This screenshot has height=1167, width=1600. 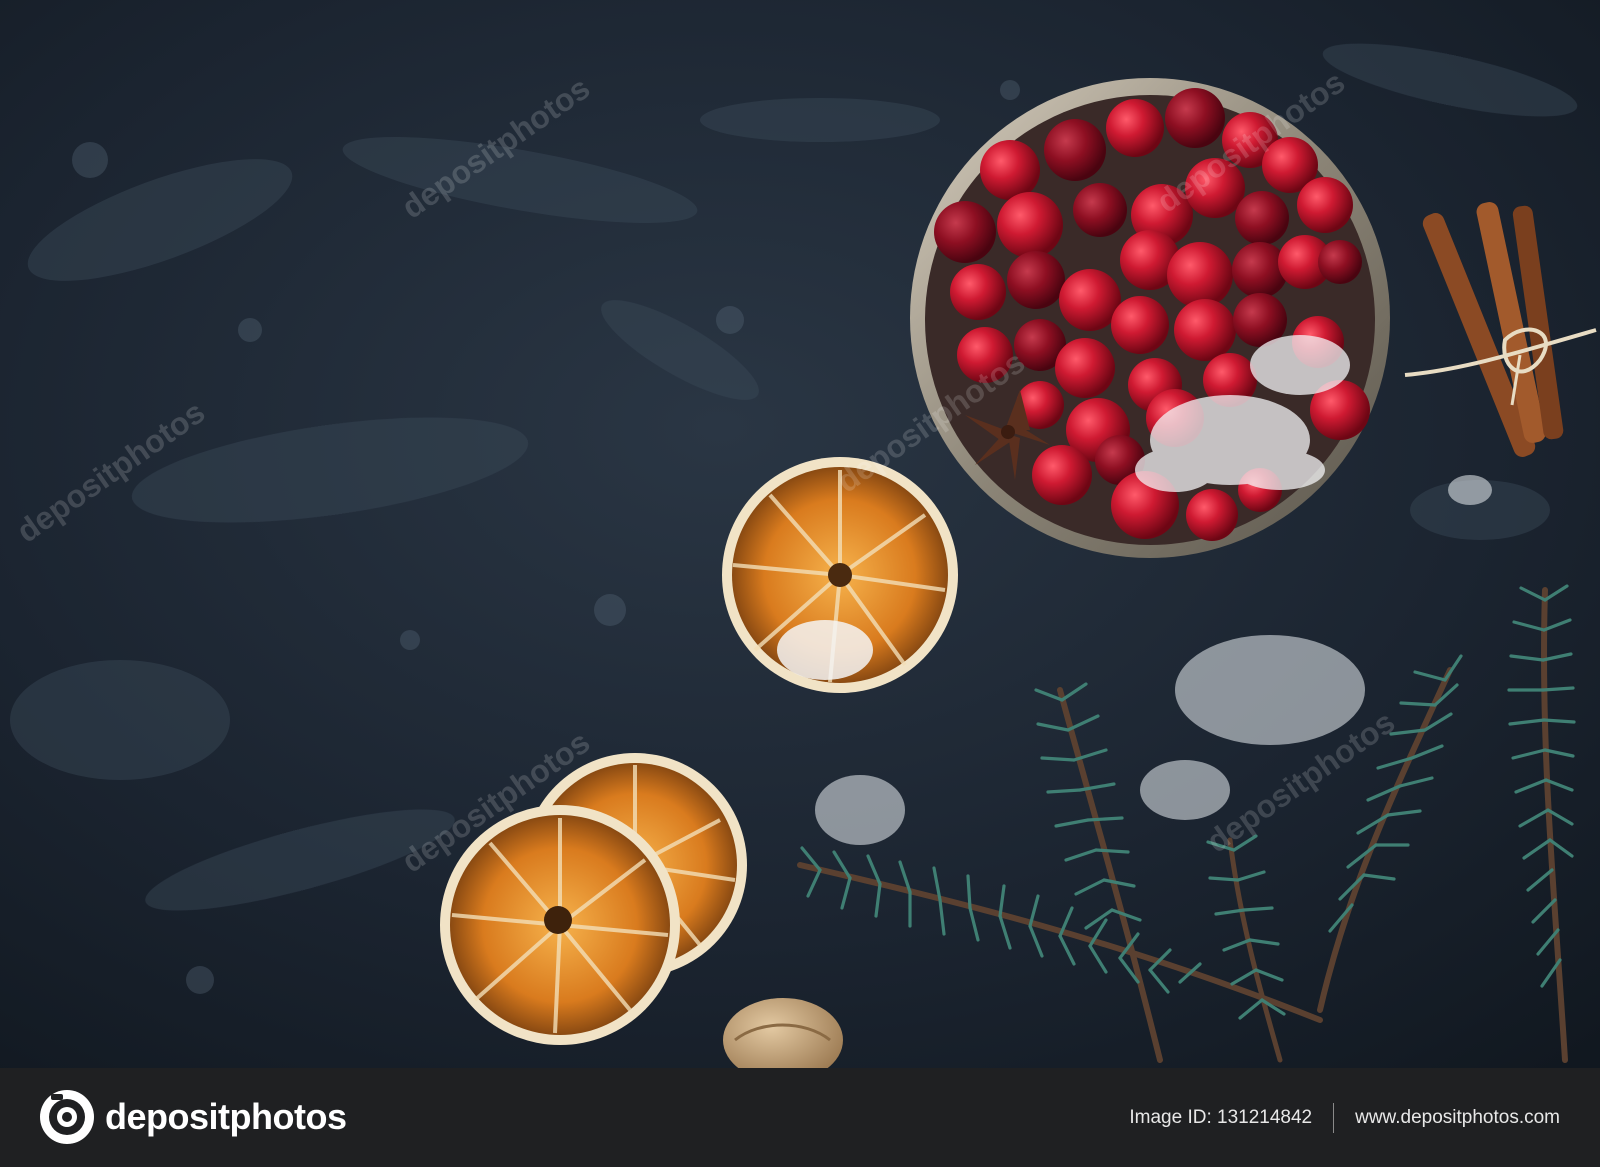 What do you see at coordinates (226, 1116) in the screenshot?
I see `brand-name: depositphotos` at bounding box center [226, 1116].